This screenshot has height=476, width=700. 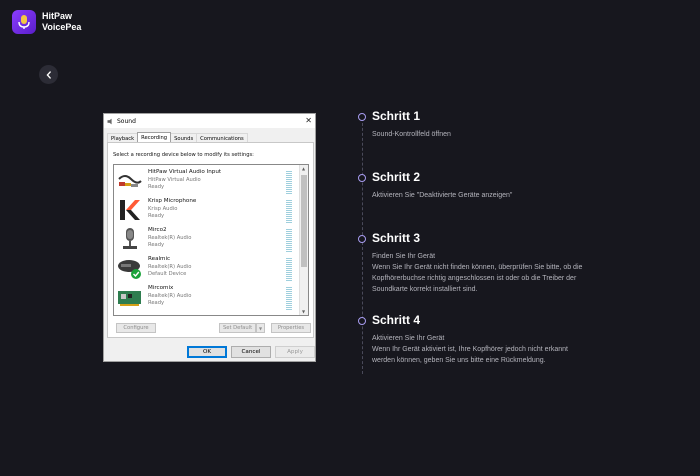 What do you see at coordinates (205, 239) in the screenshot?
I see `list-item: Mirco2 Realtek(R) Audio Ready` at bounding box center [205, 239].